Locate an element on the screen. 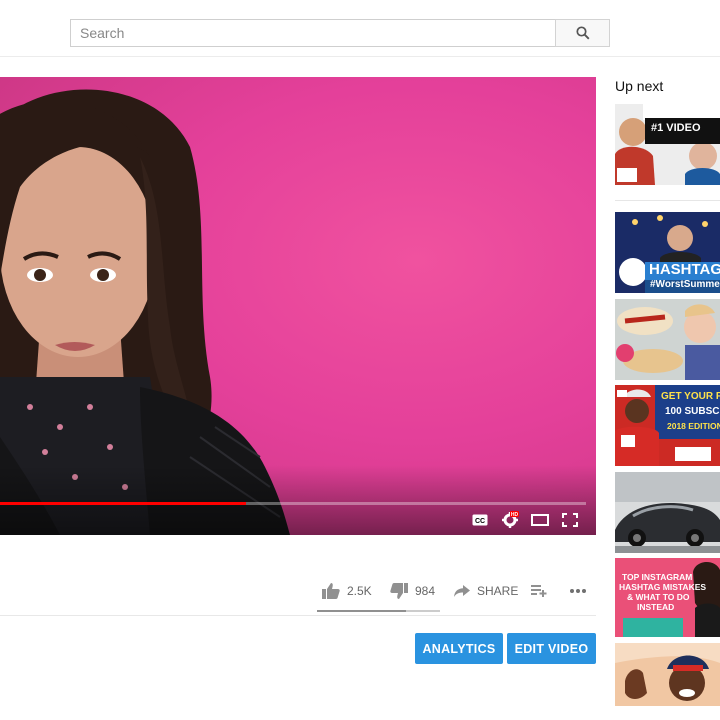 This screenshot has width=720, height=720. up-next-thumbnail-4: GET YOUR FIR 100 SUBSCR 2018 EDITION is located at coordinates (667, 425).